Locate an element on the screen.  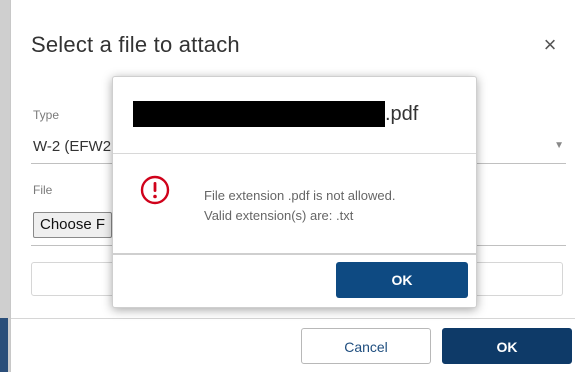
file-label: File is located at coordinates (43, 190).